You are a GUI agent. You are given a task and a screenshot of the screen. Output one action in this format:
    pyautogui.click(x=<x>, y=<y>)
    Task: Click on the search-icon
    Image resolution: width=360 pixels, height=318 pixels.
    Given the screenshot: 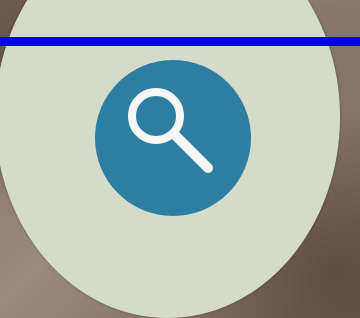 What is the action you would take?
    pyautogui.click(x=170, y=130)
    